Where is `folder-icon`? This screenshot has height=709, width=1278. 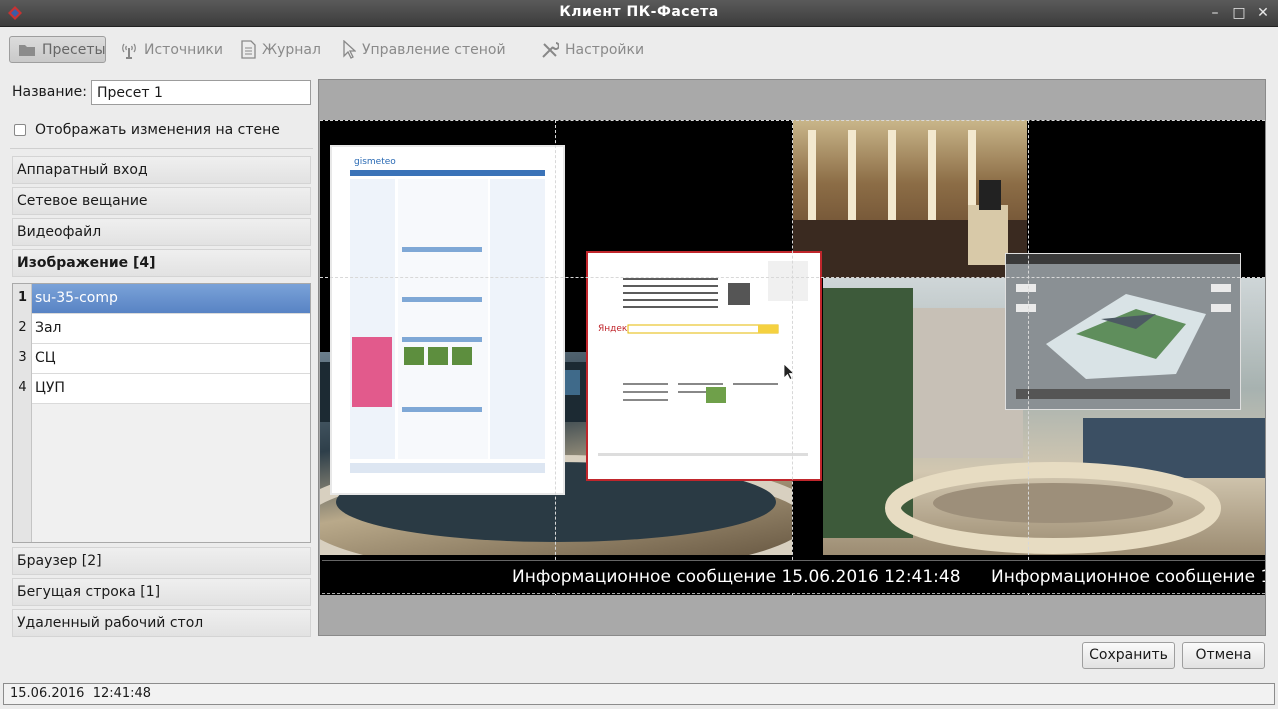
folder-icon is located at coordinates (27, 50).